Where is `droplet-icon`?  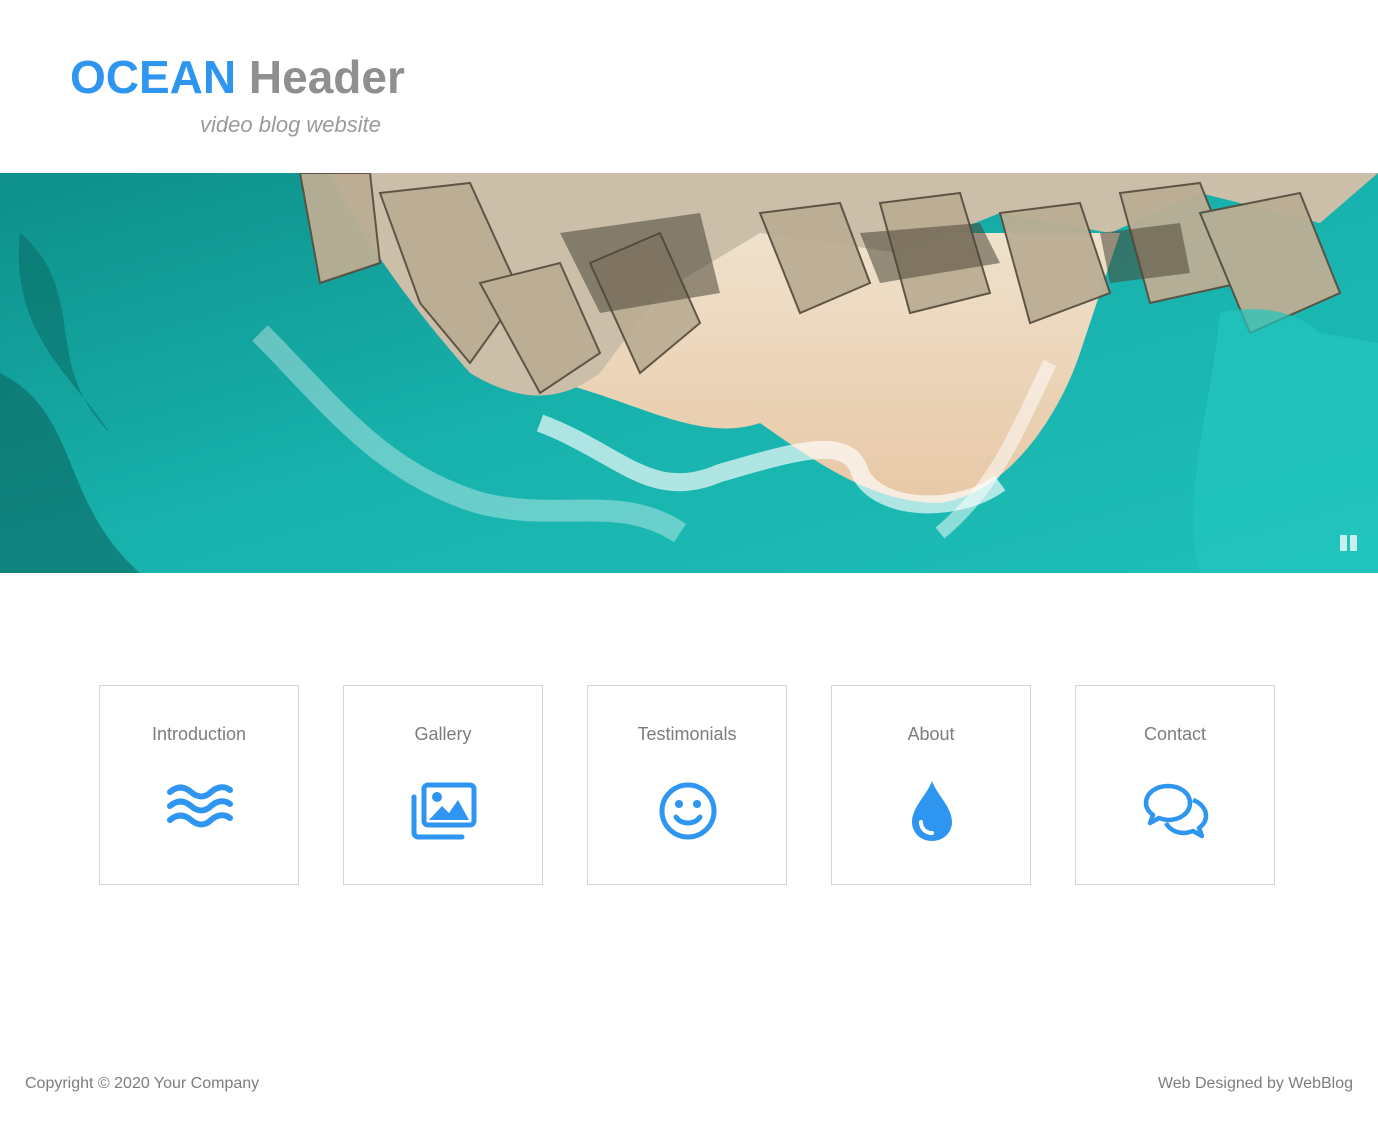 droplet-icon is located at coordinates (932, 811).